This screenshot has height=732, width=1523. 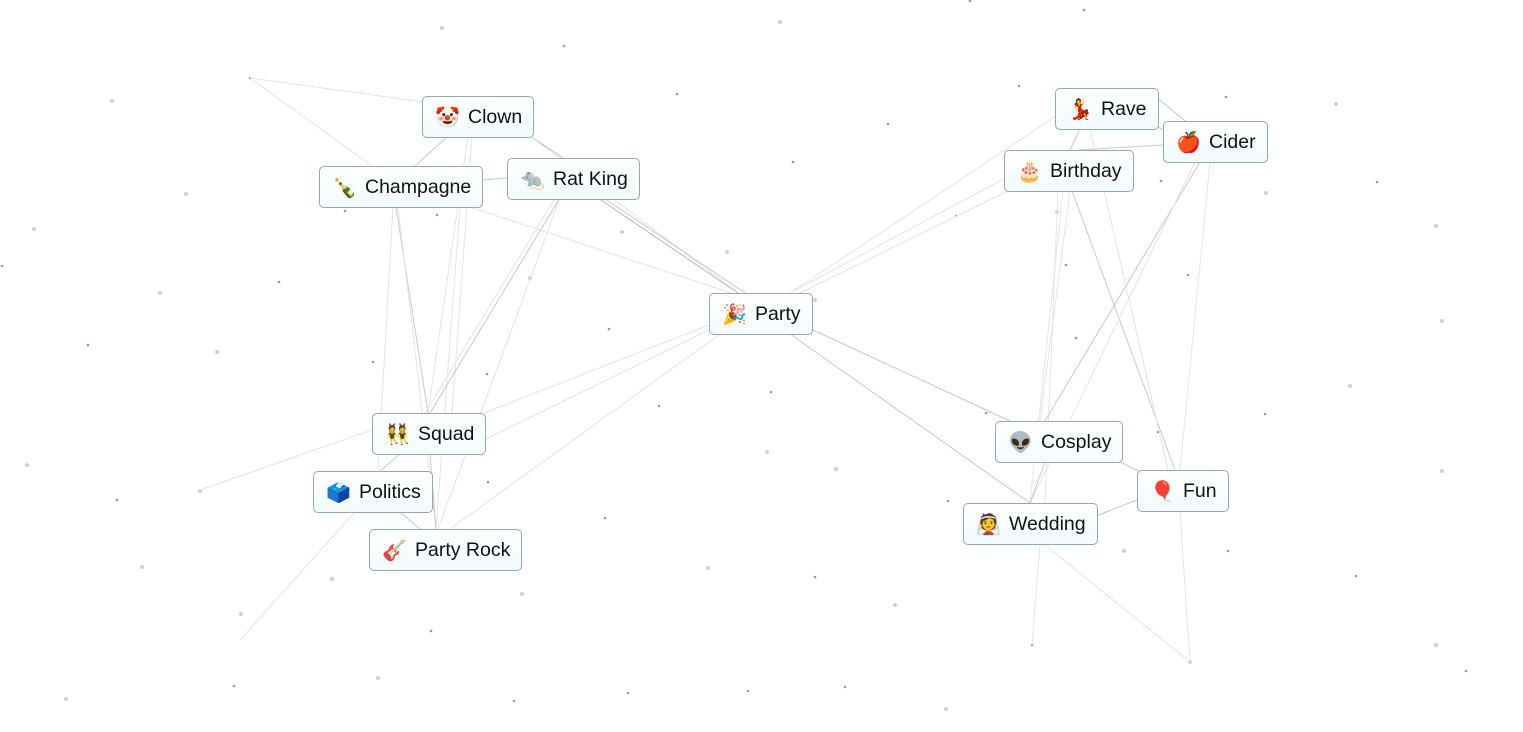 I want to click on element-party: 🎉 Party, so click(x=761, y=314).